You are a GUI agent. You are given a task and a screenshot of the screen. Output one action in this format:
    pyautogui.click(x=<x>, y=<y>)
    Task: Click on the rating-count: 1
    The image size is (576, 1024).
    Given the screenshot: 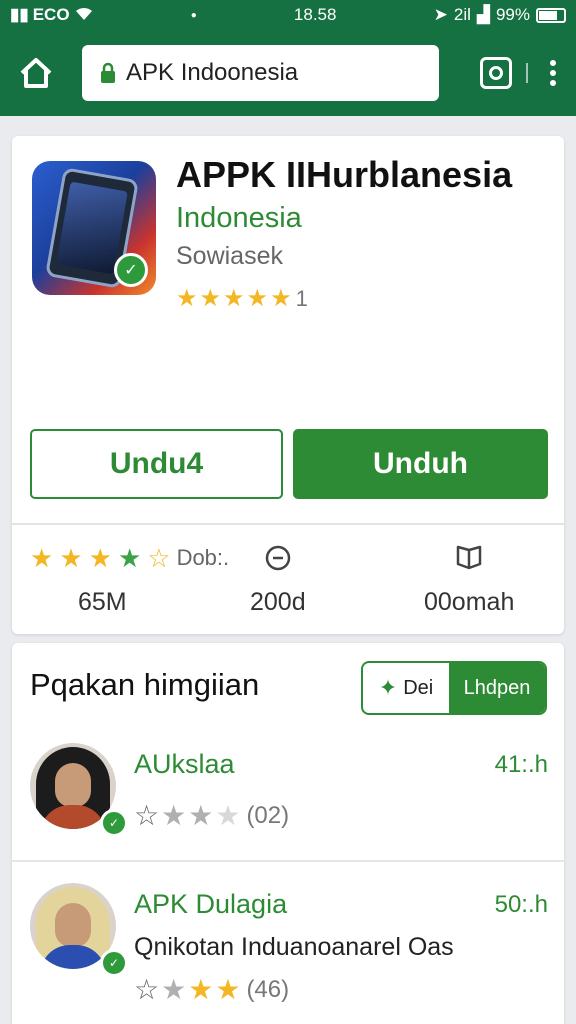 What is the action you would take?
    pyautogui.click(x=301, y=298)
    